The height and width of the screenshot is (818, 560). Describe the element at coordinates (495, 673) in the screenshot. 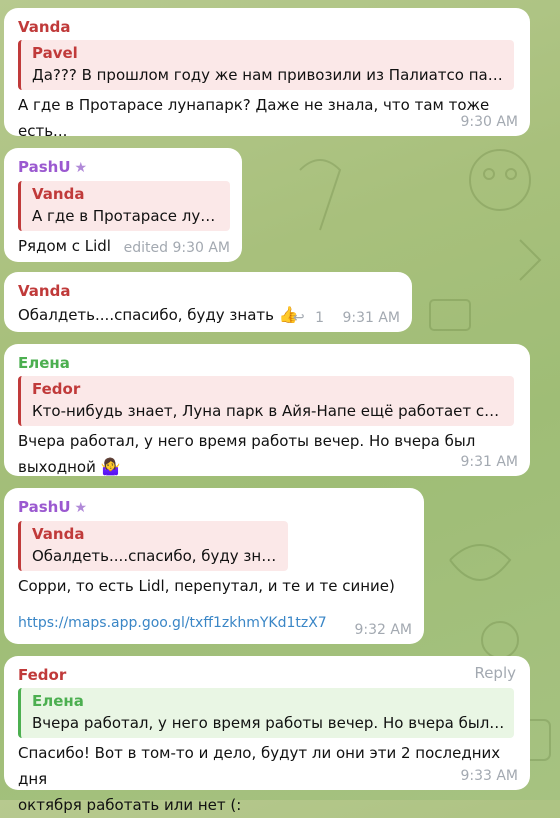

I see `reply-button: Reply` at that location.